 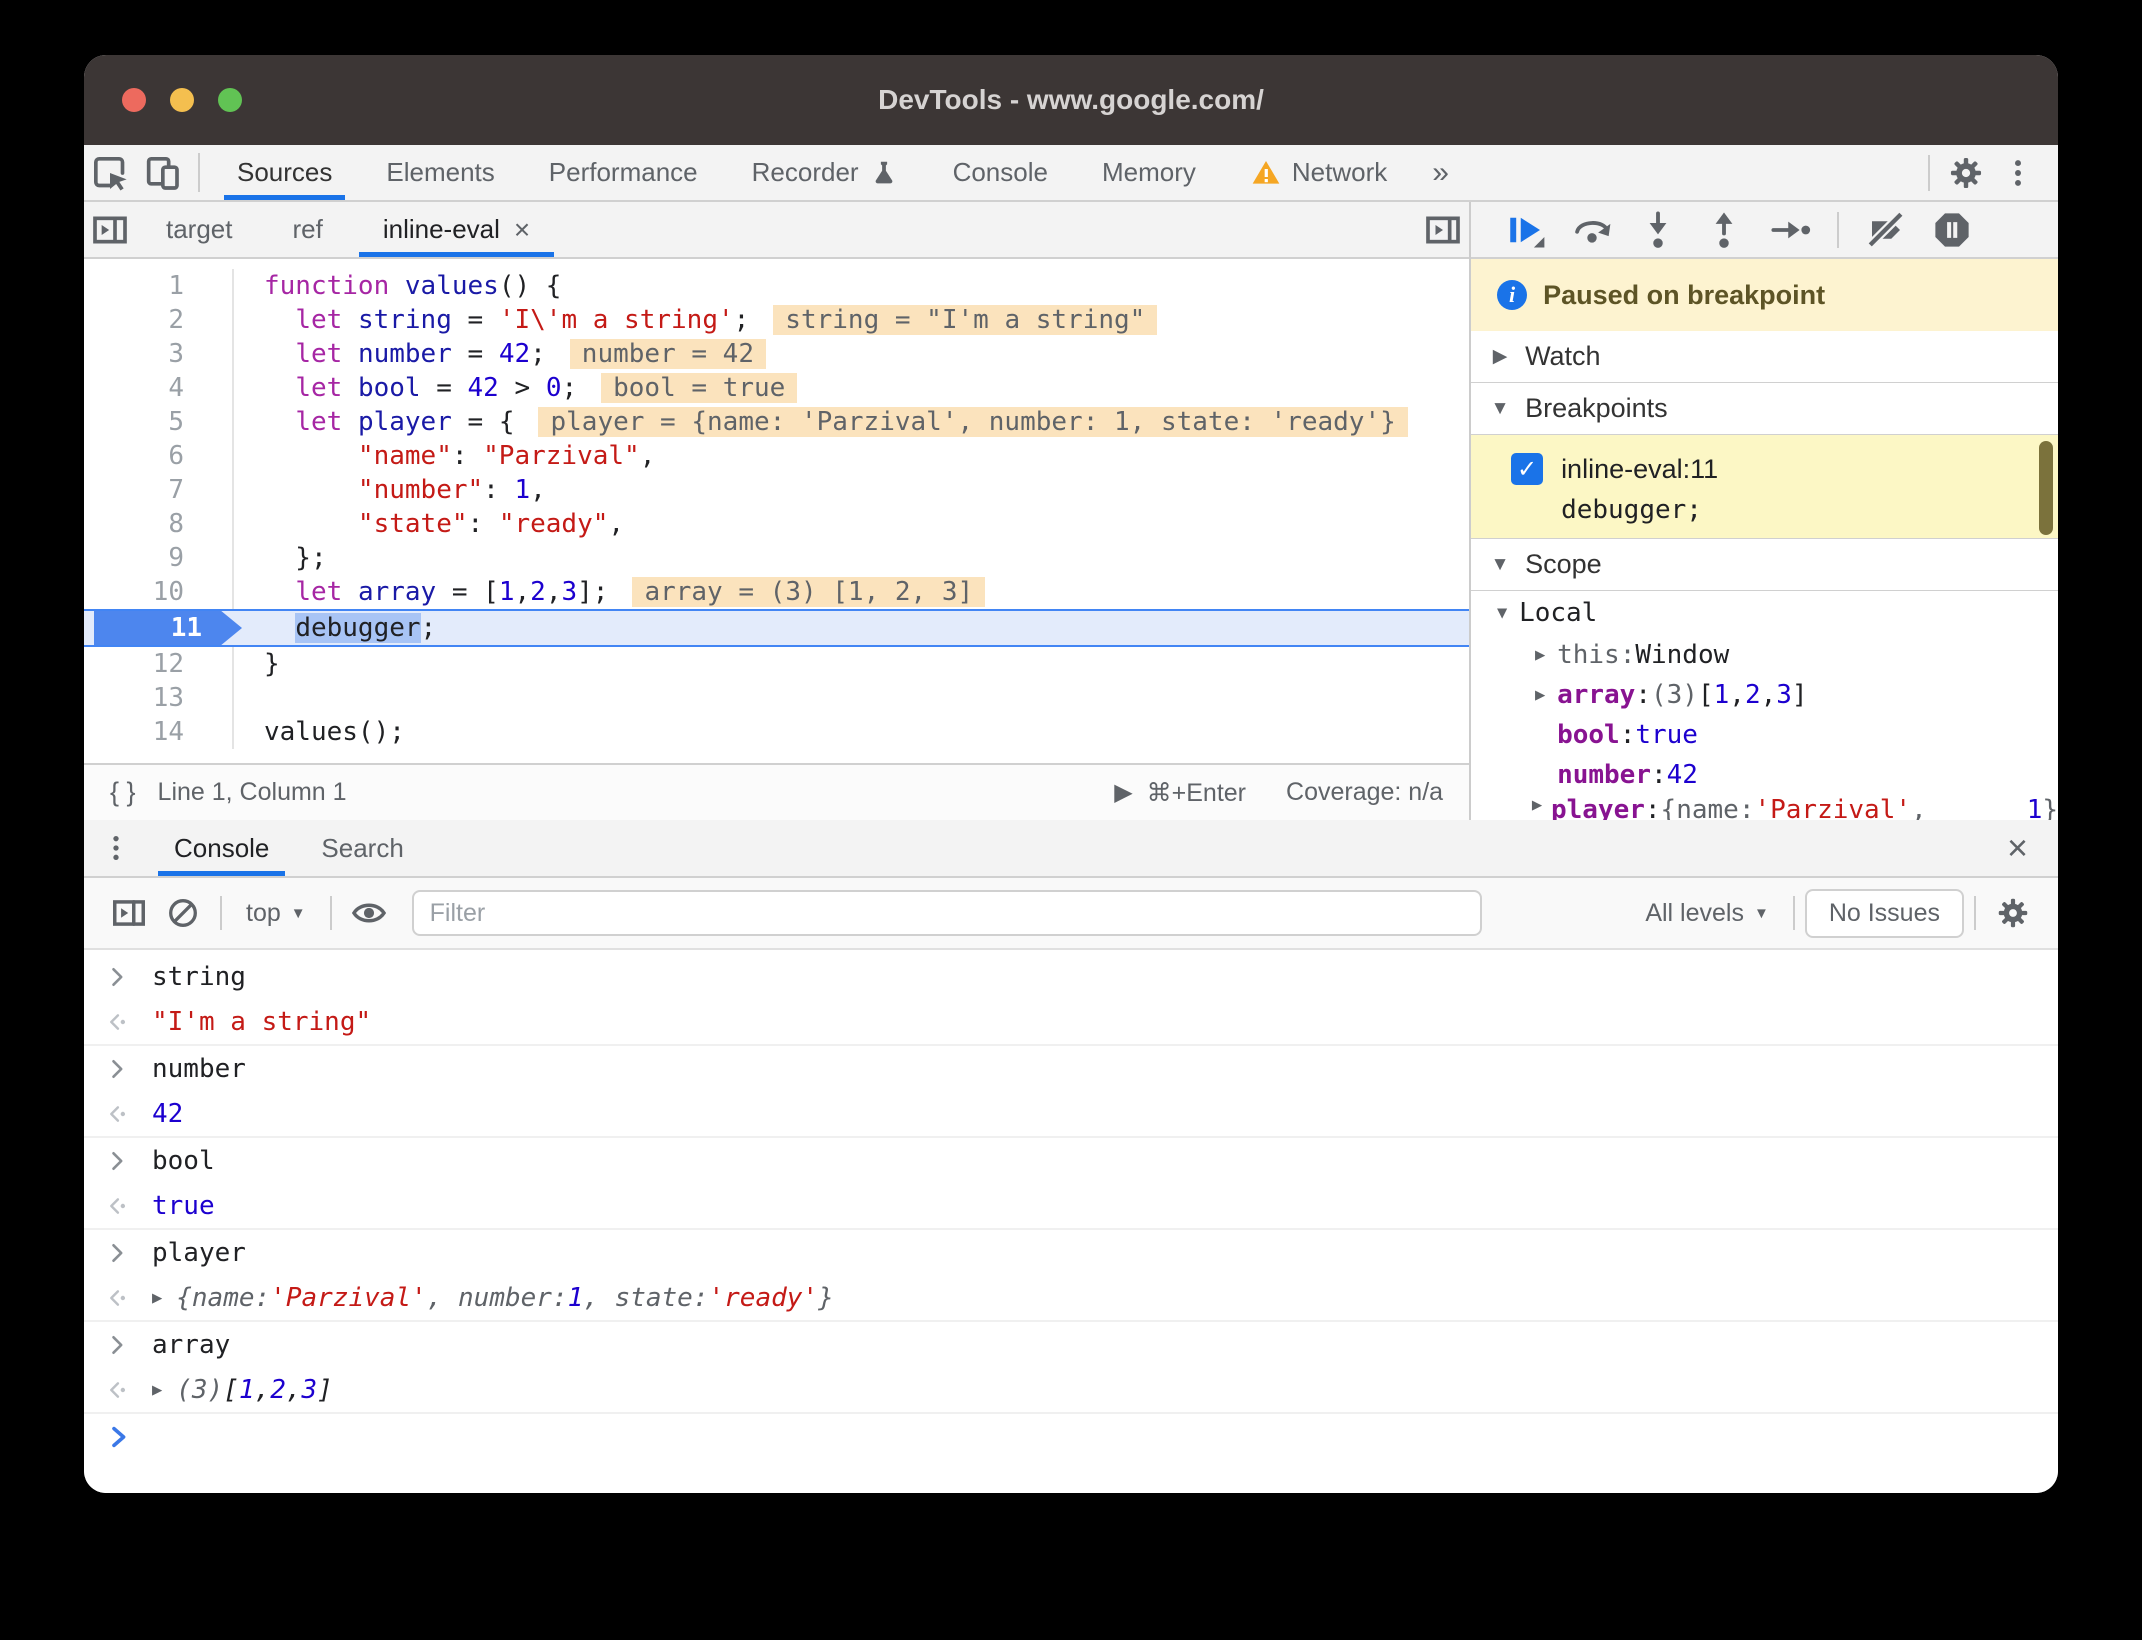 I want to click on file-tab-target: target, so click(x=199, y=229).